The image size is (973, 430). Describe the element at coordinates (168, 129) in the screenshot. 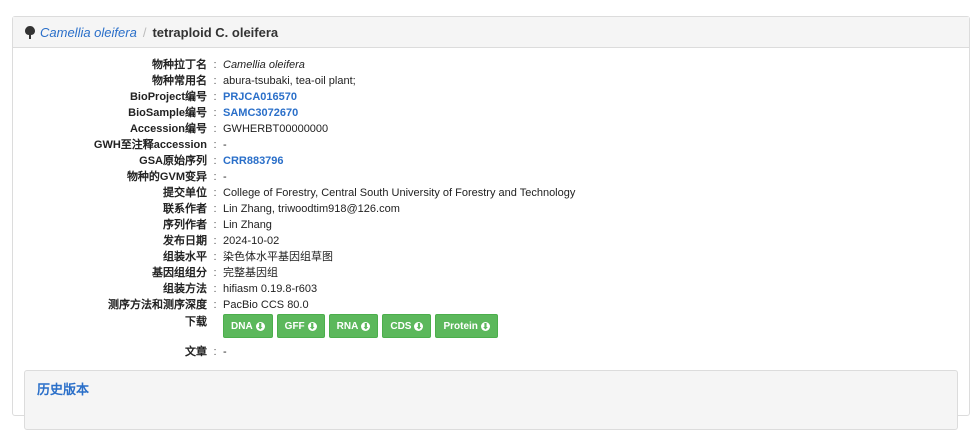

I see `field-label: Accession编号` at that location.